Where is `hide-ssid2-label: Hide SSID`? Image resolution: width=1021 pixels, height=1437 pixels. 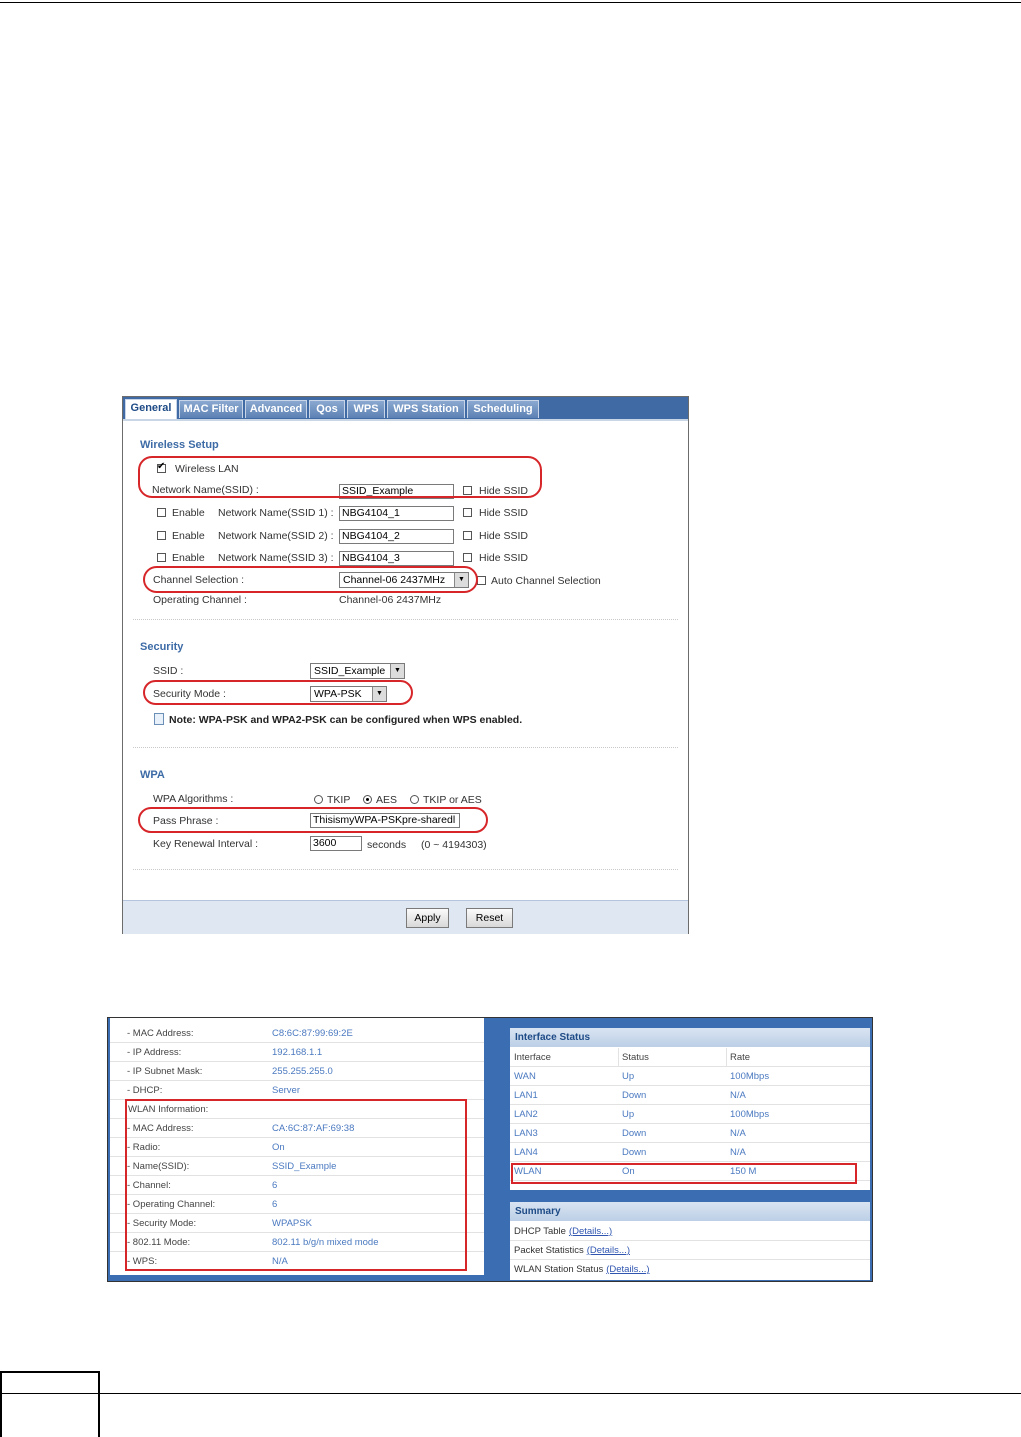
hide-ssid2-label: Hide SSID is located at coordinates (504, 536).